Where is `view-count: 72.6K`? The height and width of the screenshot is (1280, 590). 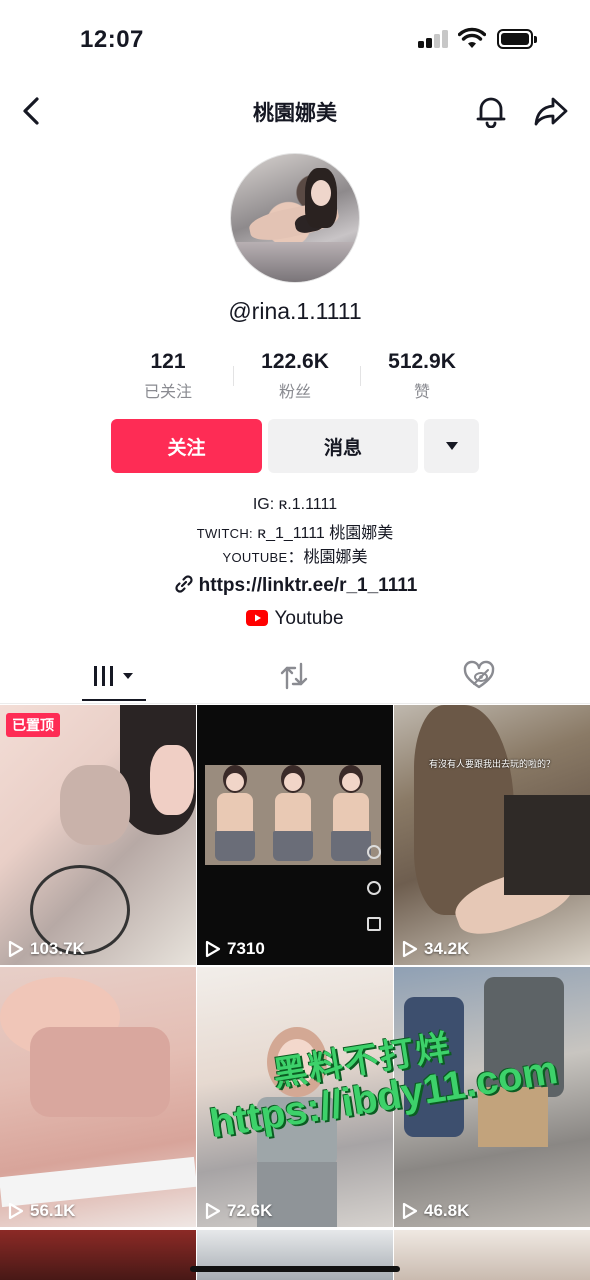 view-count: 72.6K is located at coordinates (238, 1211).